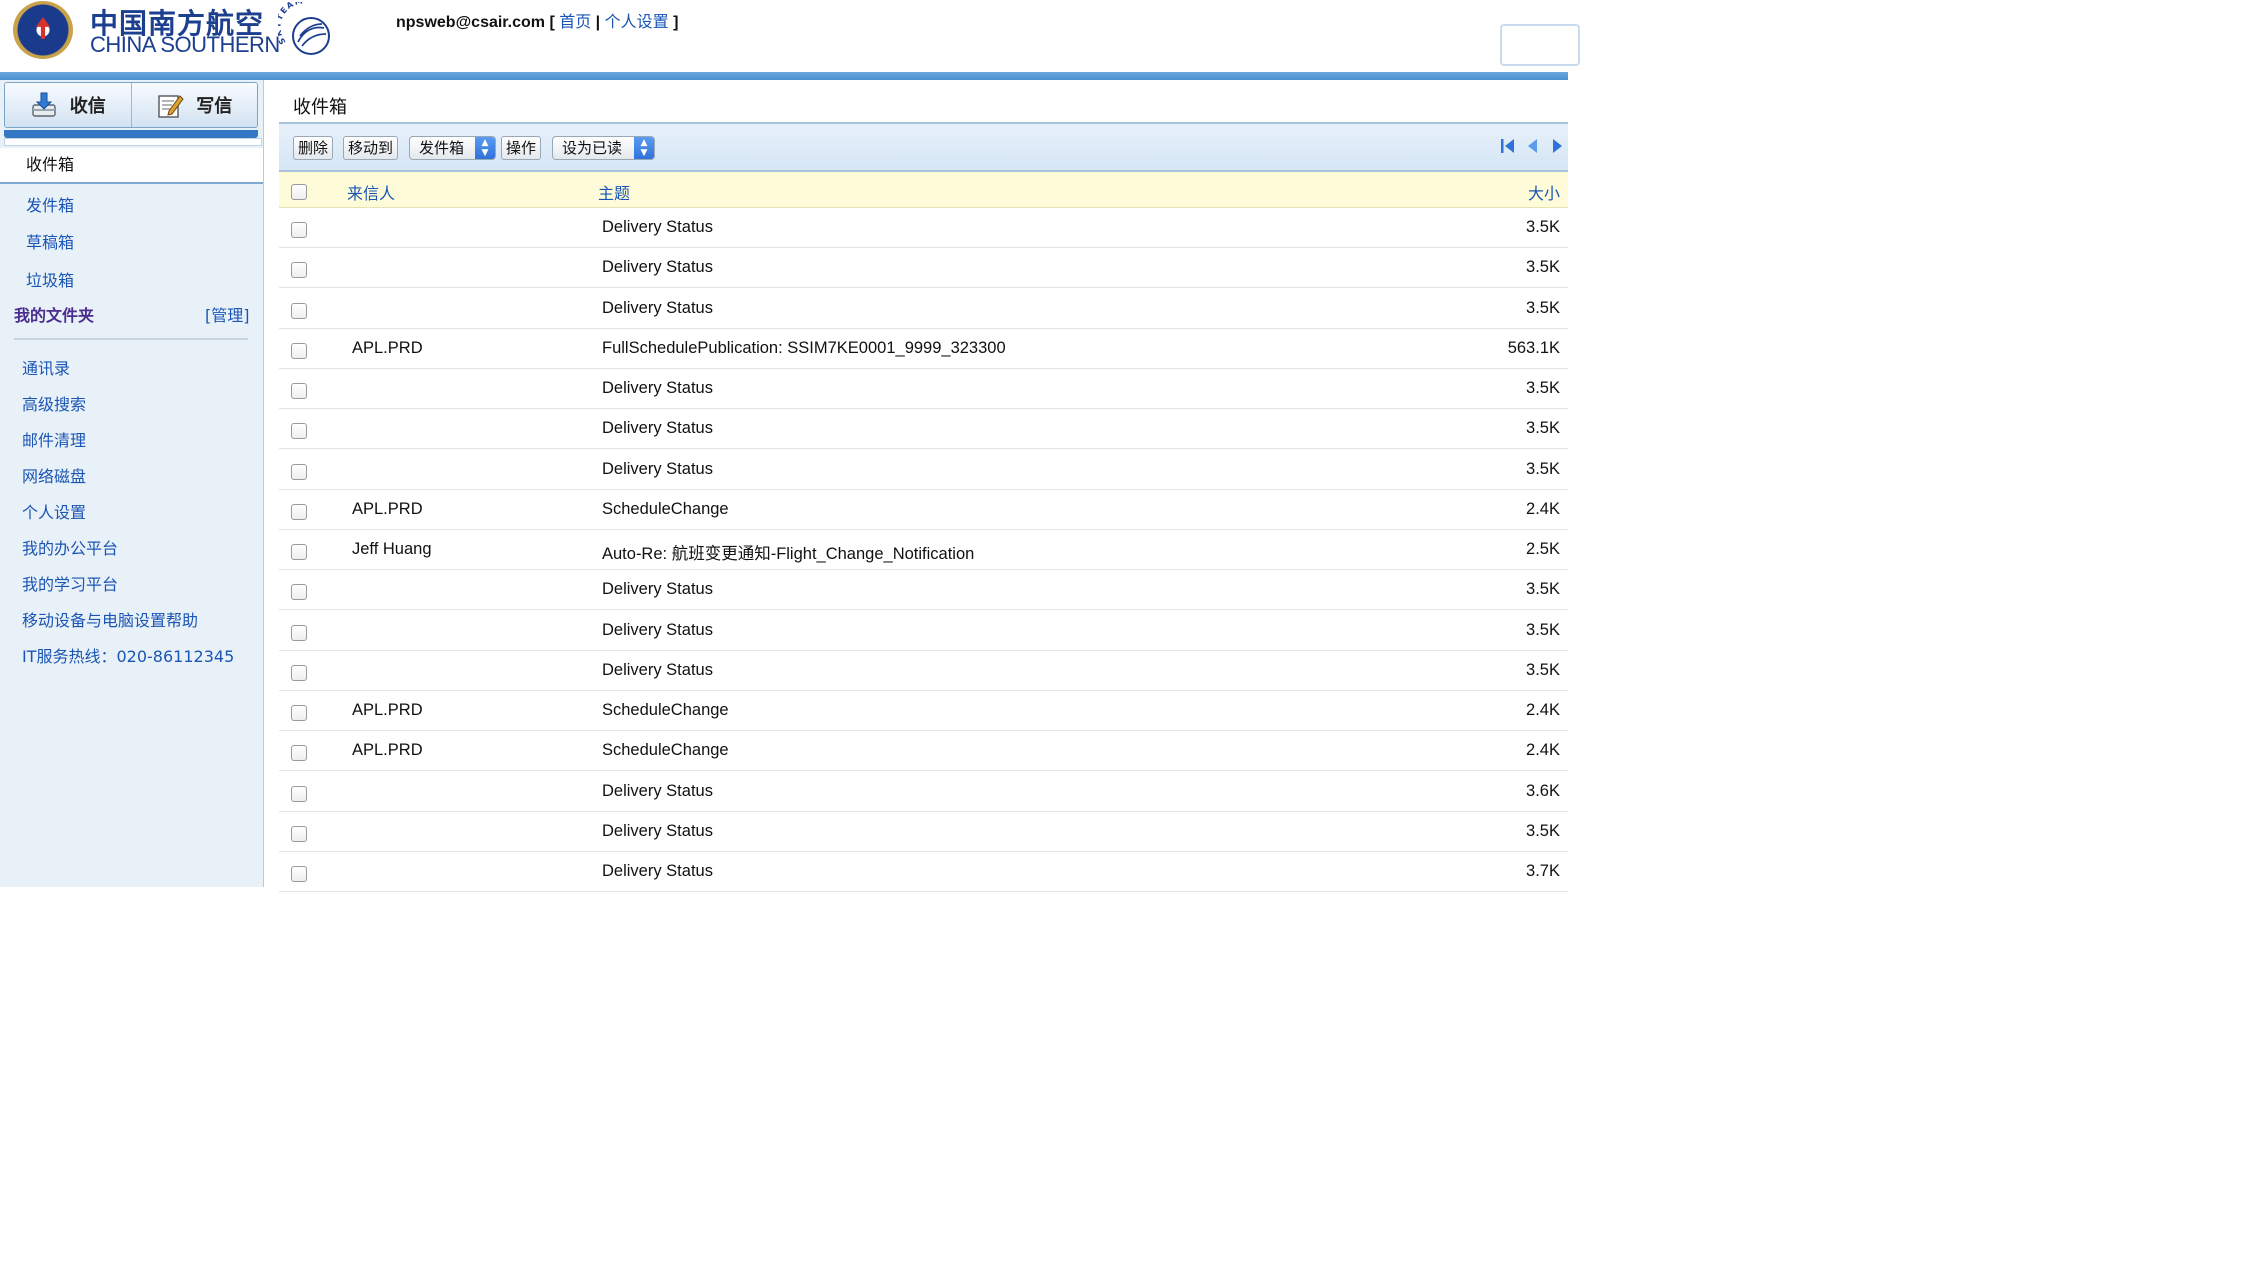 The height and width of the screenshot is (1278, 2258). Describe the element at coordinates (54, 439) in the screenshot. I see `sidebar-item-mail-cleanup: 邮件清理` at that location.